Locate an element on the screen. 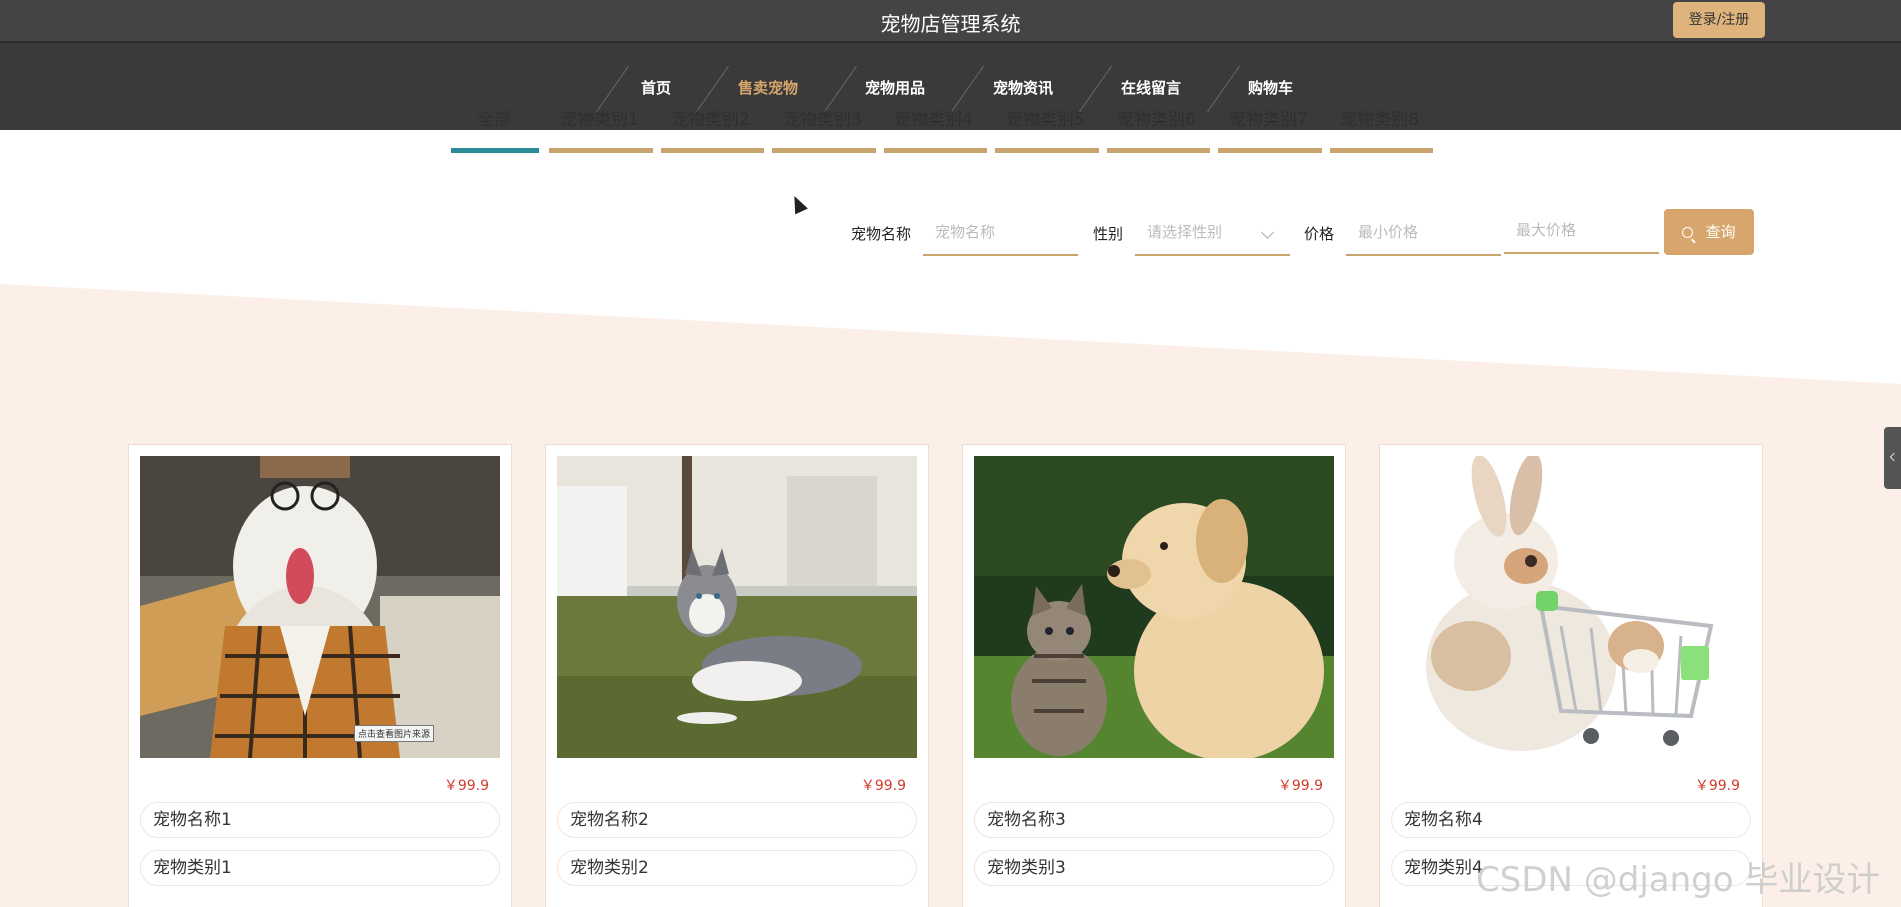  product-name: 宠物名称1 is located at coordinates (320, 820).